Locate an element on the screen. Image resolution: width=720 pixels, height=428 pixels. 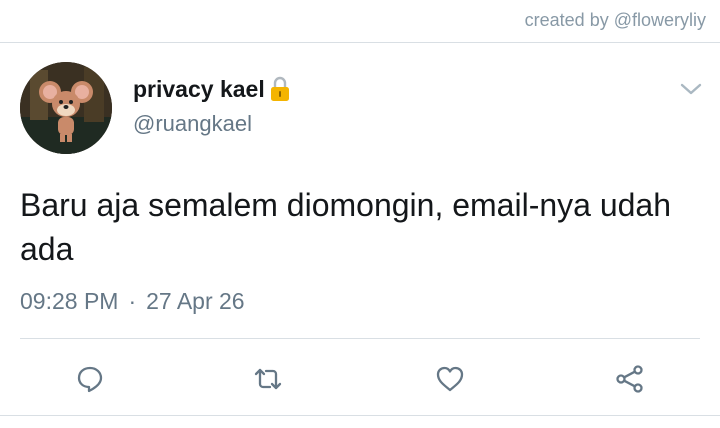
share-button is located at coordinates (630, 379).